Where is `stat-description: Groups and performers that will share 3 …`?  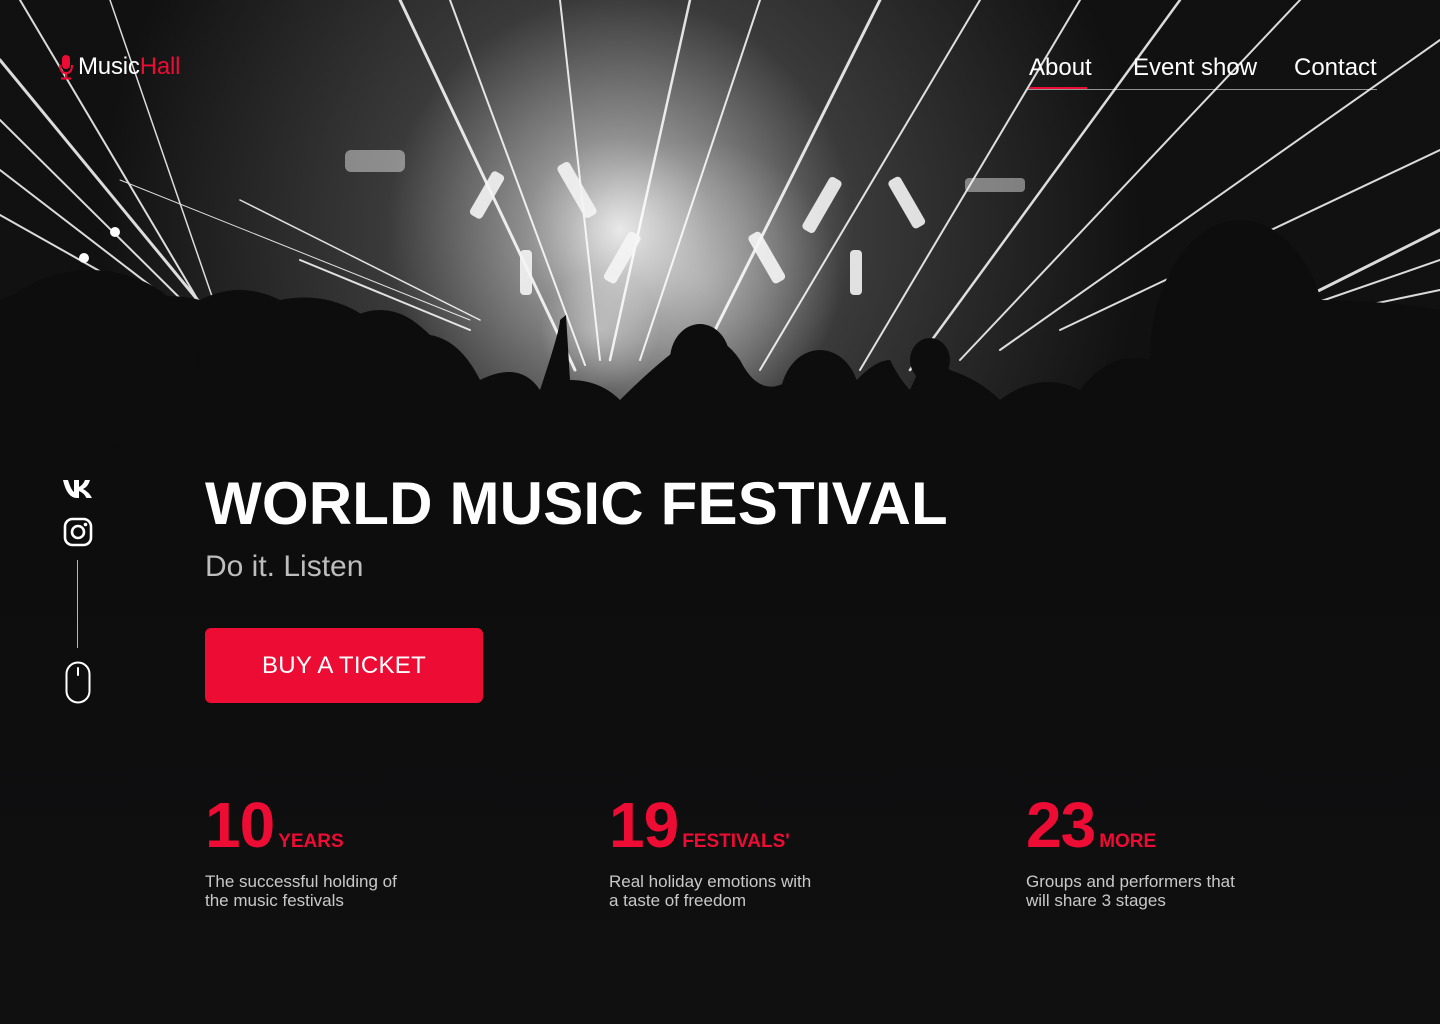
stat-description: Groups and performers that will share 3 … is located at coordinates (1130, 891).